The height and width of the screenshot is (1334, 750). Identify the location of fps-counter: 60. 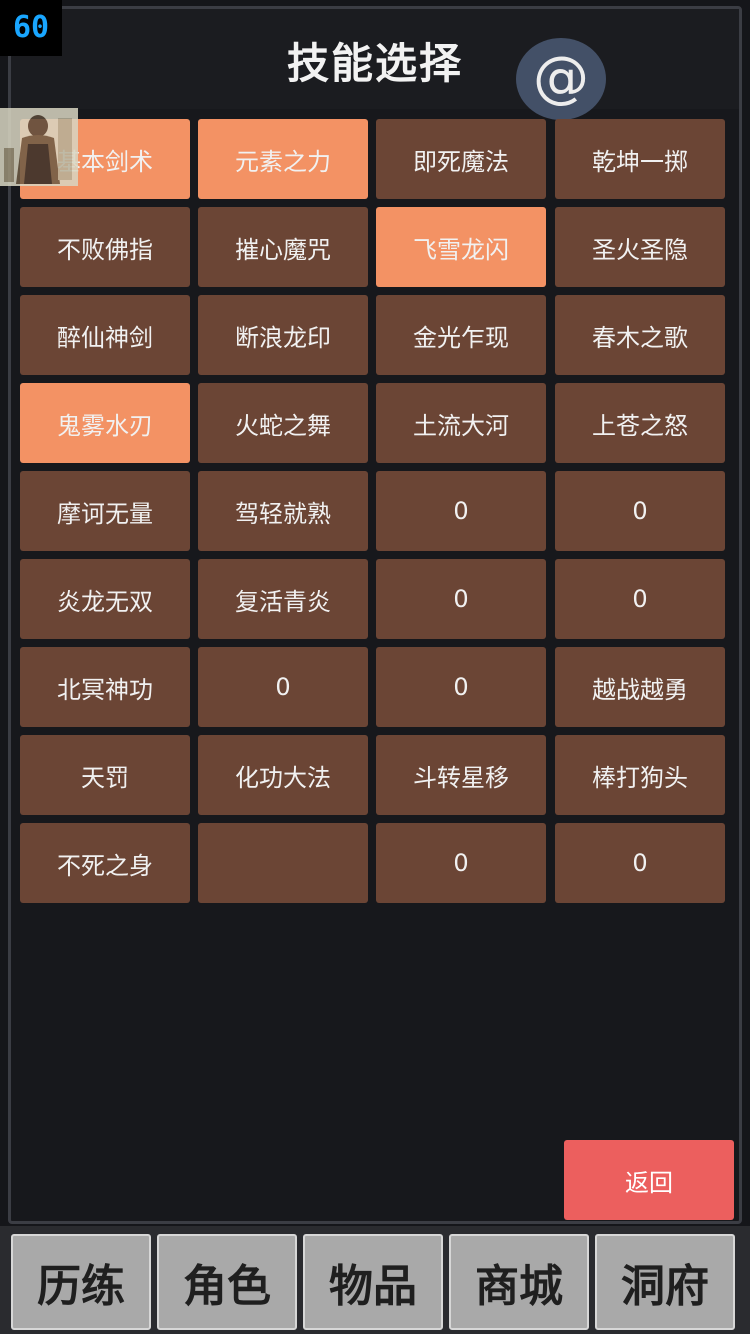
(31, 28).